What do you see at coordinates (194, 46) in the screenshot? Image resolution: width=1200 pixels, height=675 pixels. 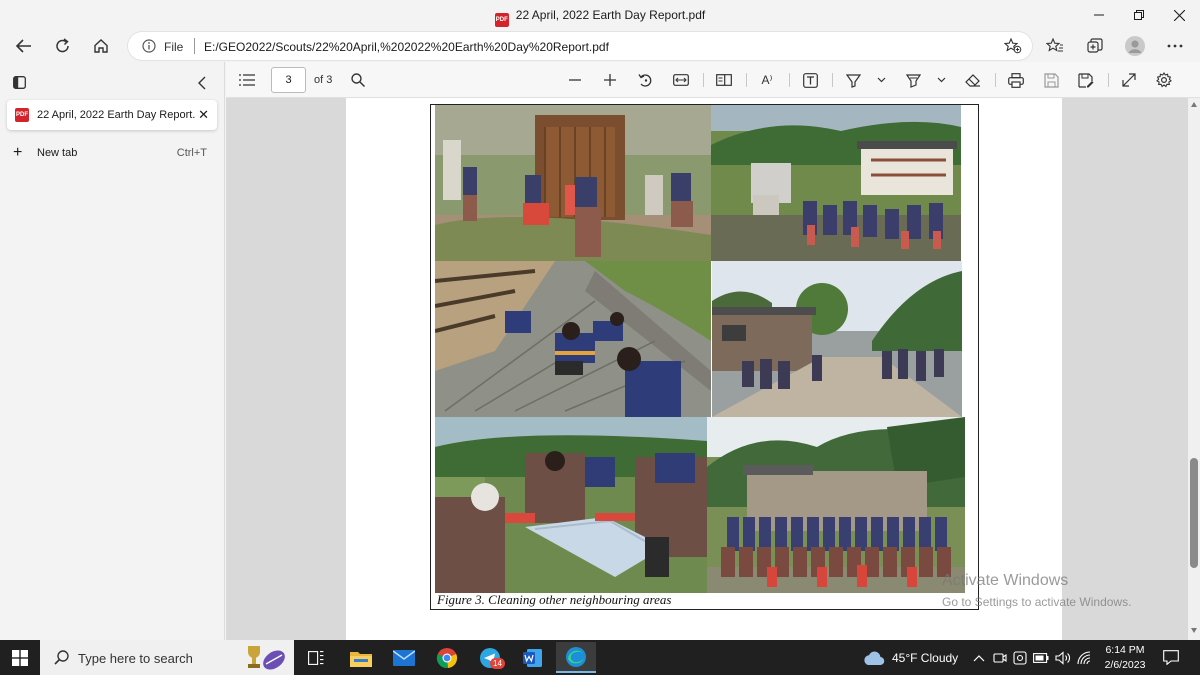 I see `address-separator` at bounding box center [194, 46].